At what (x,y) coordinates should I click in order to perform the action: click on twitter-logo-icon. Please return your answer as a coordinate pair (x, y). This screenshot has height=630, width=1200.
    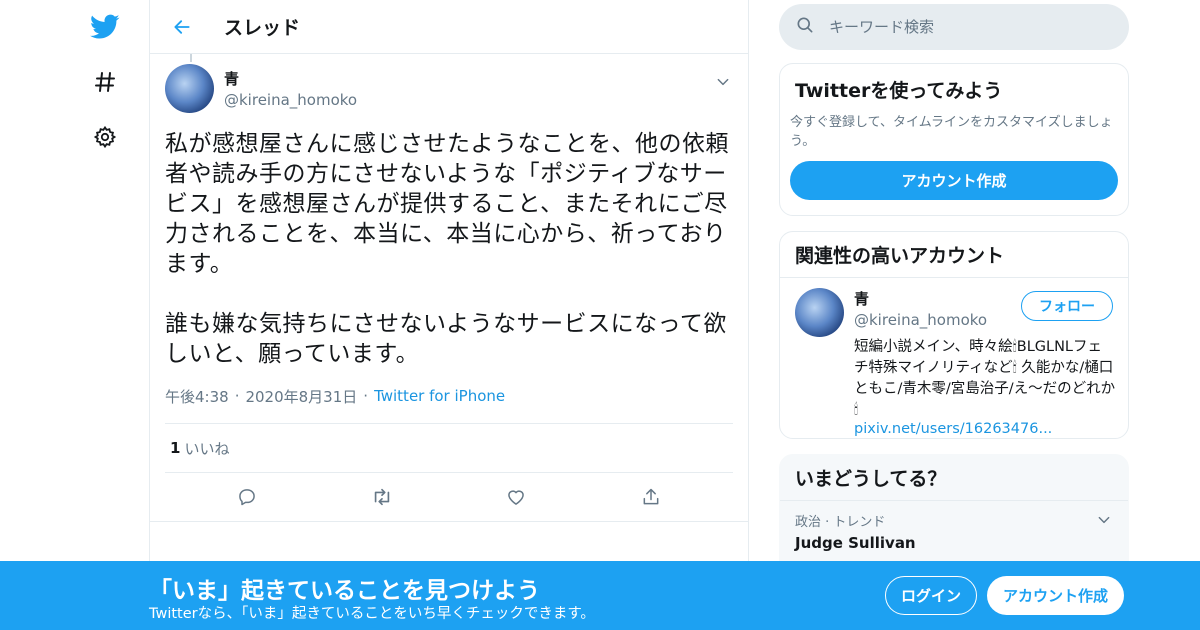
    Looking at the image, I should click on (105, 27).